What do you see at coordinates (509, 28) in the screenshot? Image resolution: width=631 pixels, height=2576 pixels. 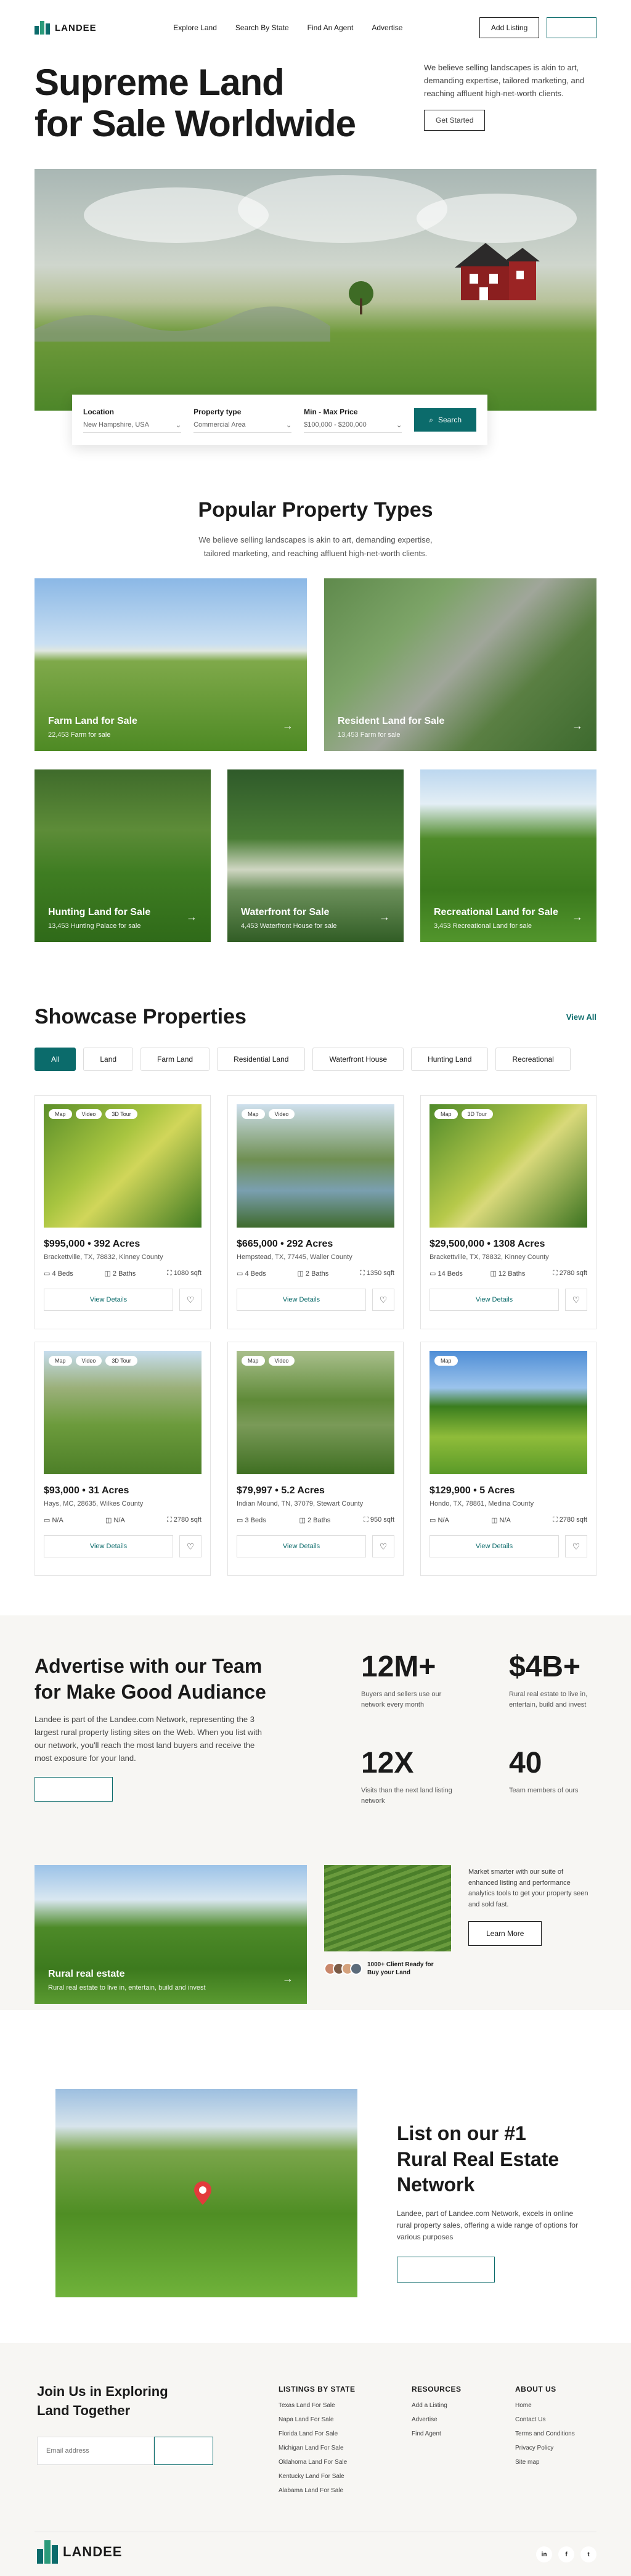 I see `add-listing-button: Add Listing` at bounding box center [509, 28].